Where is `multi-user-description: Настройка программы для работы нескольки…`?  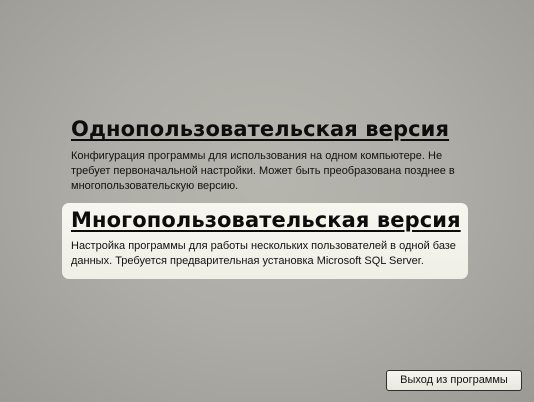
multi-user-description: Настройка программы для работы нескольки… is located at coordinates (263, 253).